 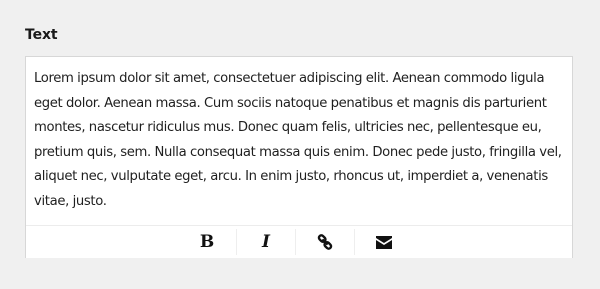 I want to click on link-button, so click(x=325, y=242).